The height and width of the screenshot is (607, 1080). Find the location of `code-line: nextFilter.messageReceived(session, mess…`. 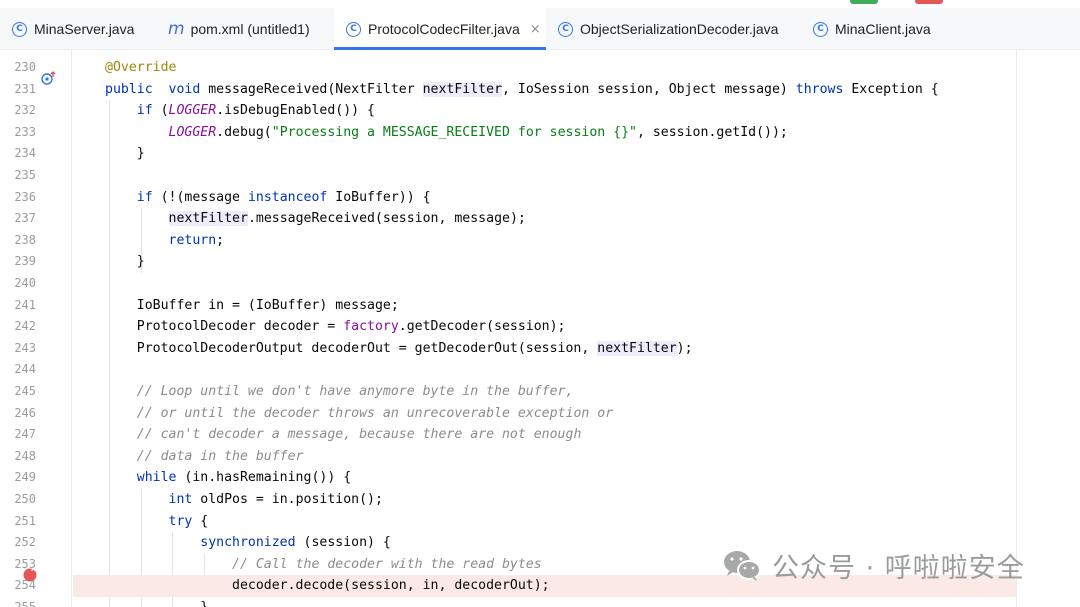

code-line: nextFilter.messageReceived(session, mess… is located at coordinates (544, 219).